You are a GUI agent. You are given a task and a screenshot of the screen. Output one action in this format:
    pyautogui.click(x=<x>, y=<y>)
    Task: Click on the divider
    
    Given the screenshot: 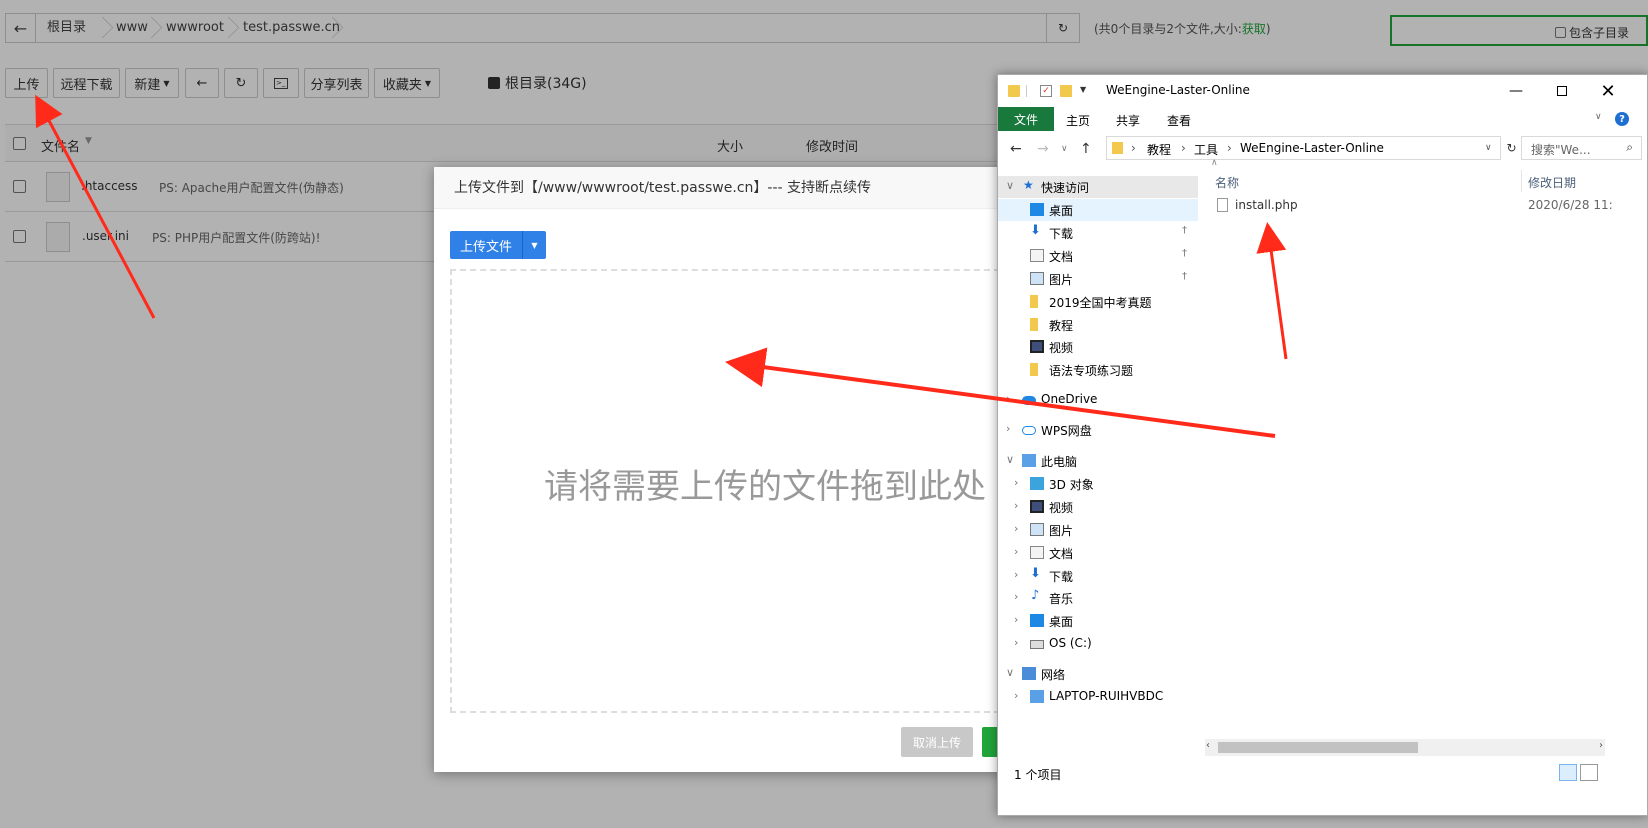 What is the action you would take?
    pyautogui.click(x=1026, y=91)
    